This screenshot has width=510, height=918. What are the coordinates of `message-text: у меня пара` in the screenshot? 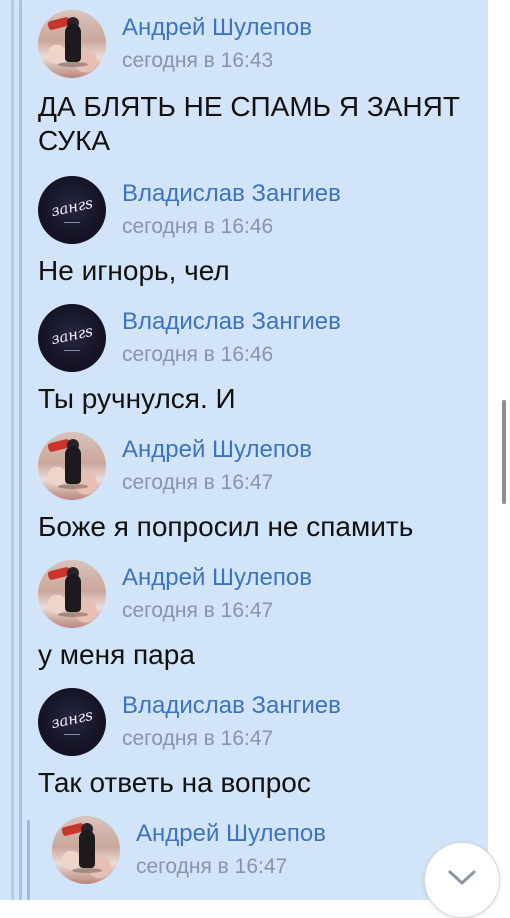 It's located at (116, 654).